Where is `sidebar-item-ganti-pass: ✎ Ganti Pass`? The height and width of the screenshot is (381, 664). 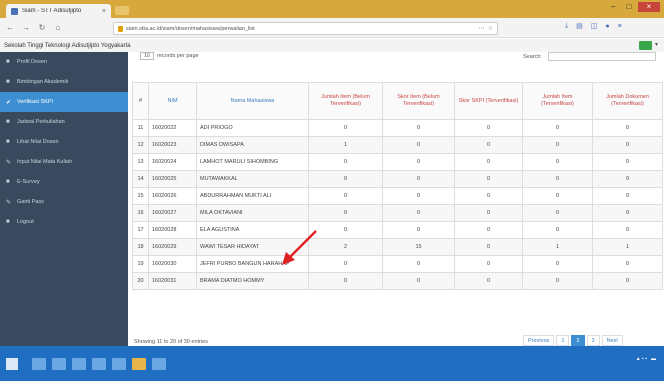 sidebar-item-ganti-pass: ✎ Ganti Pass is located at coordinates (64, 202).